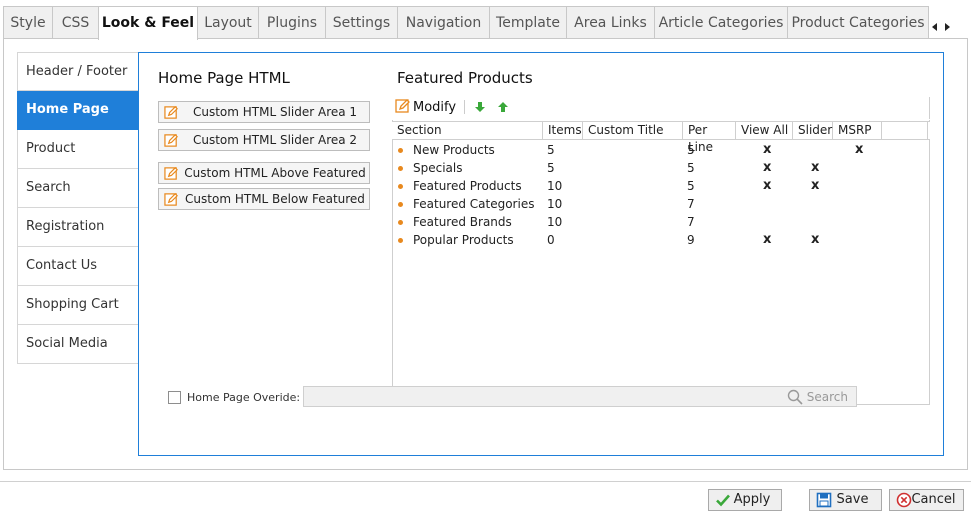  What do you see at coordinates (503, 107) in the screenshot?
I see `move-up-icon` at bounding box center [503, 107].